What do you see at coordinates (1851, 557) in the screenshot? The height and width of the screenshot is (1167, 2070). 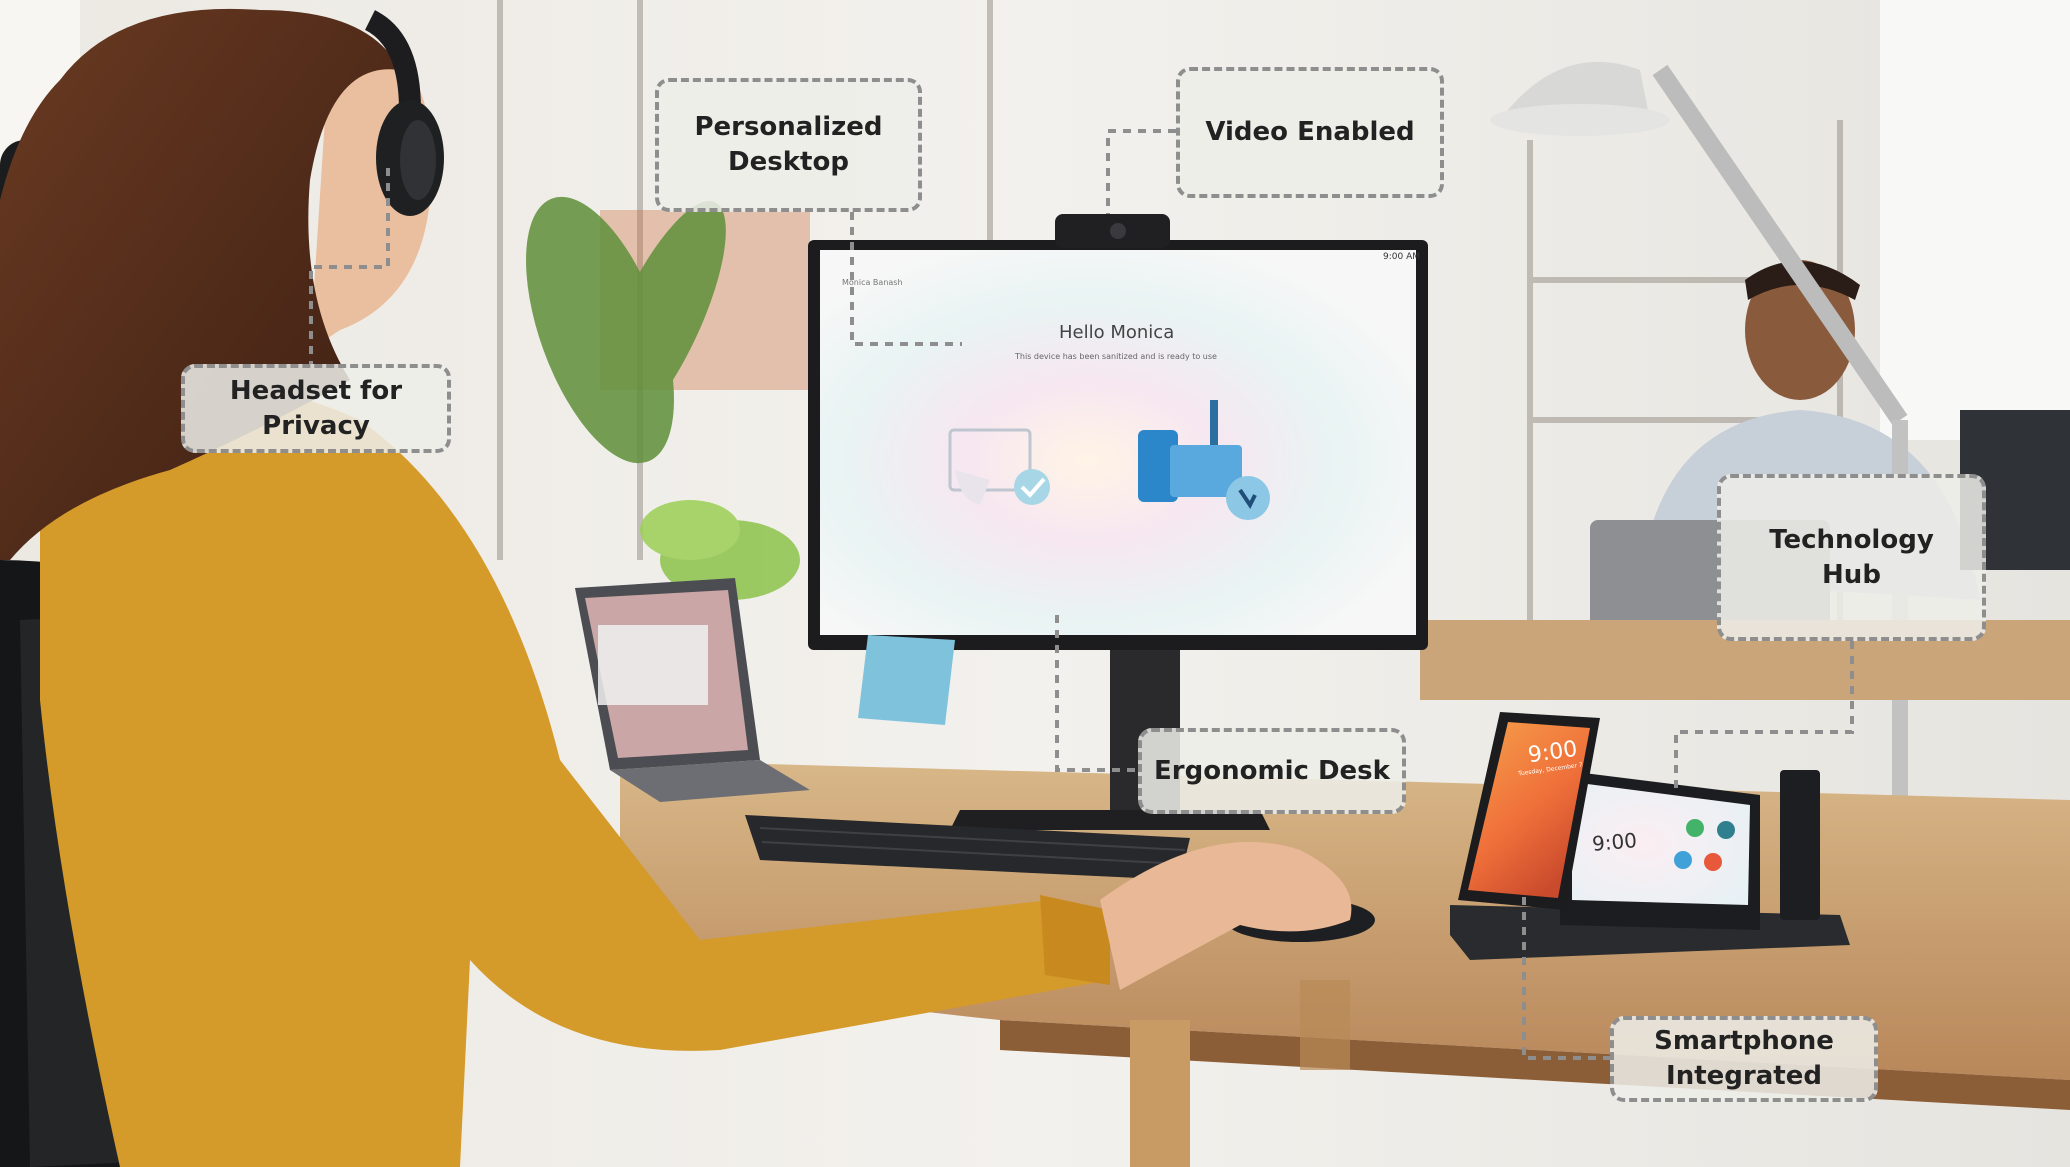 I see `callout-technology-hub: Technology Hub` at bounding box center [1851, 557].